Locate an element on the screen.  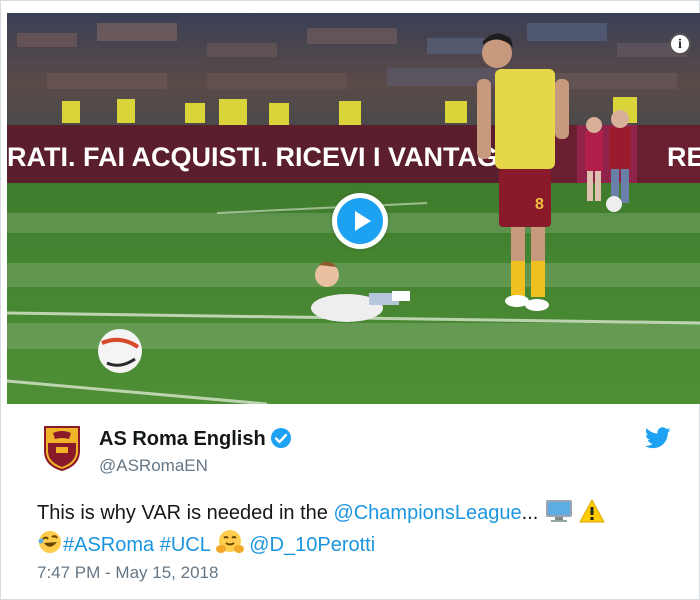
tweet-text-prefix: This is why VAR is needed in the is located at coordinates (185, 513).